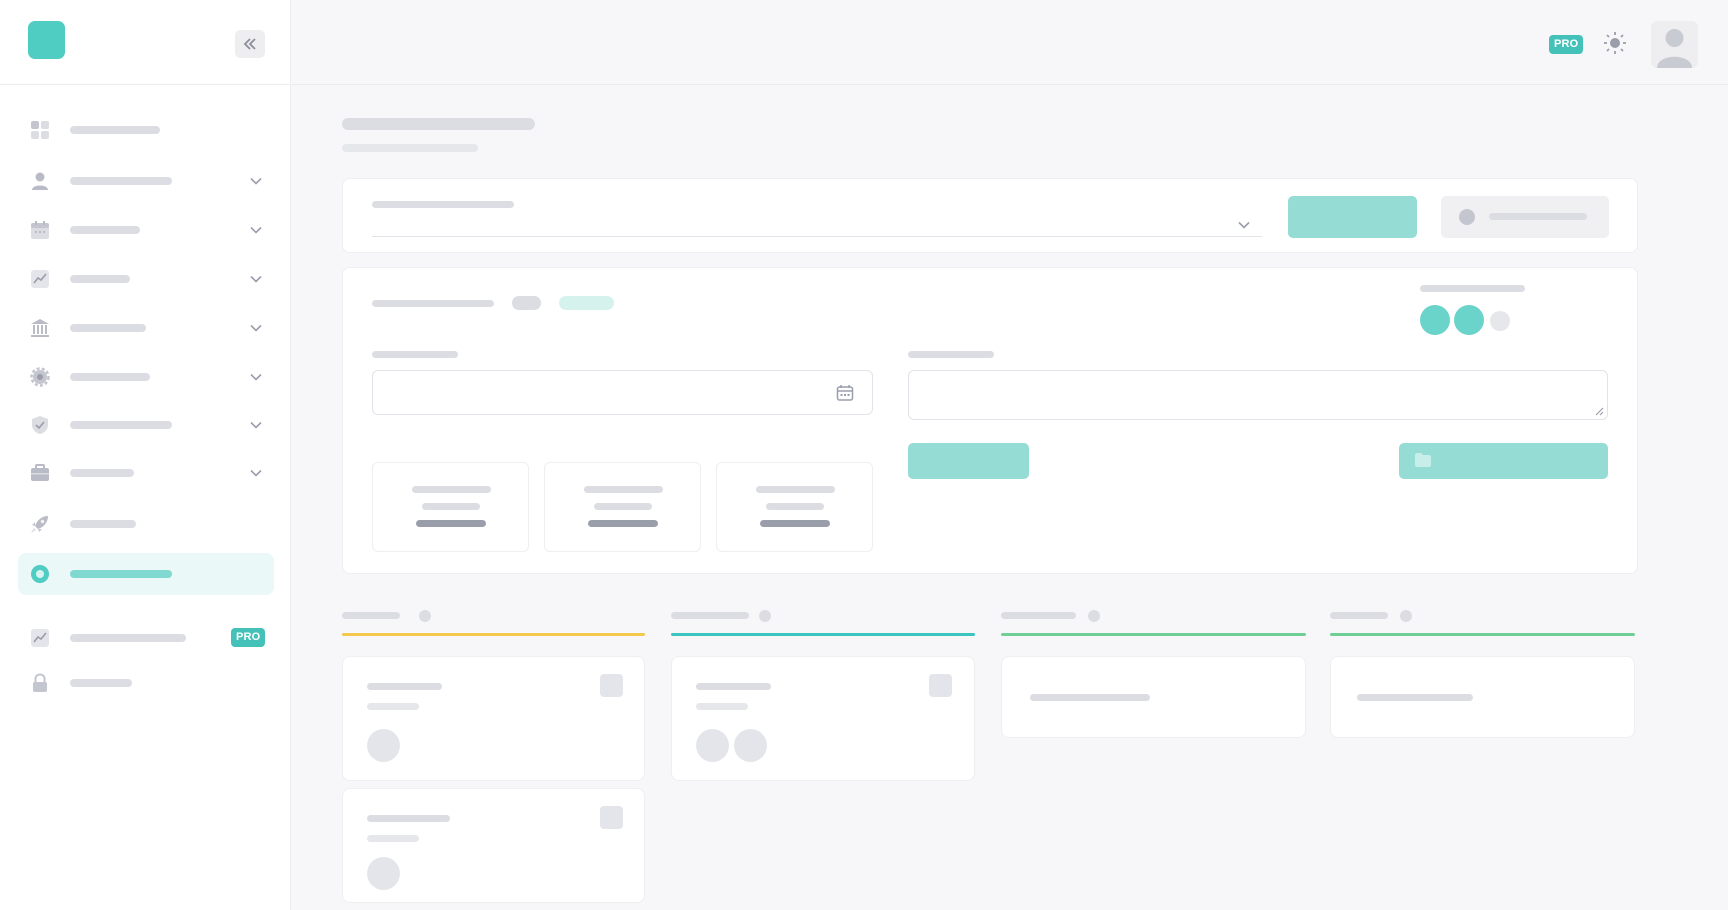 The width and height of the screenshot is (1728, 910). Describe the element at coordinates (40, 574) in the screenshot. I see `circle-icon` at that location.